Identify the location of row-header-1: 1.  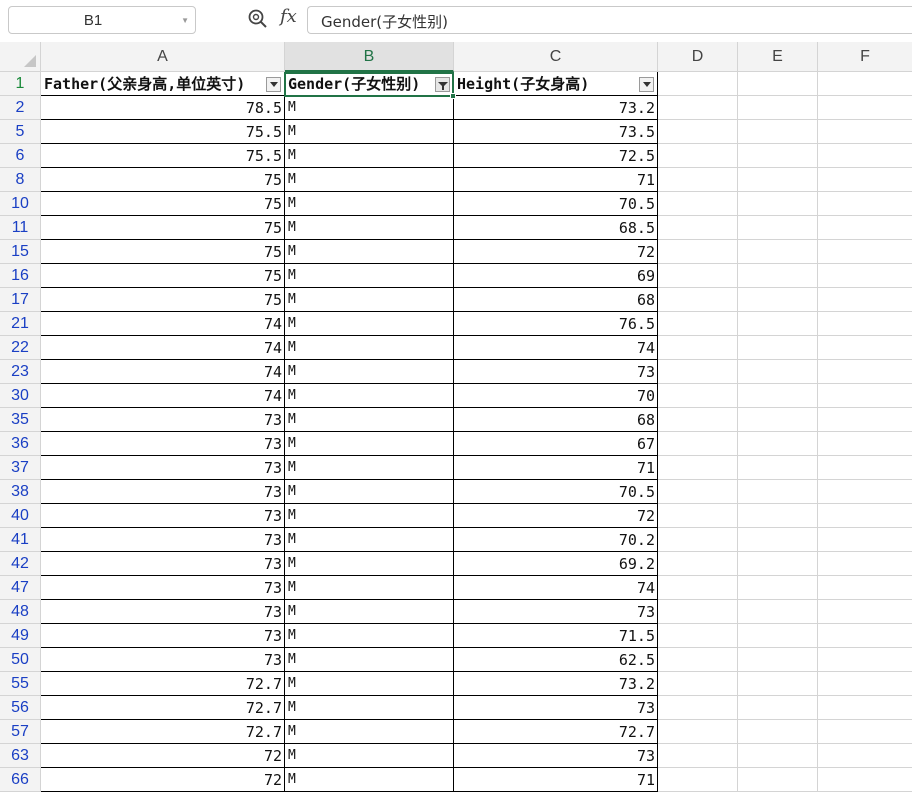
(20, 84).